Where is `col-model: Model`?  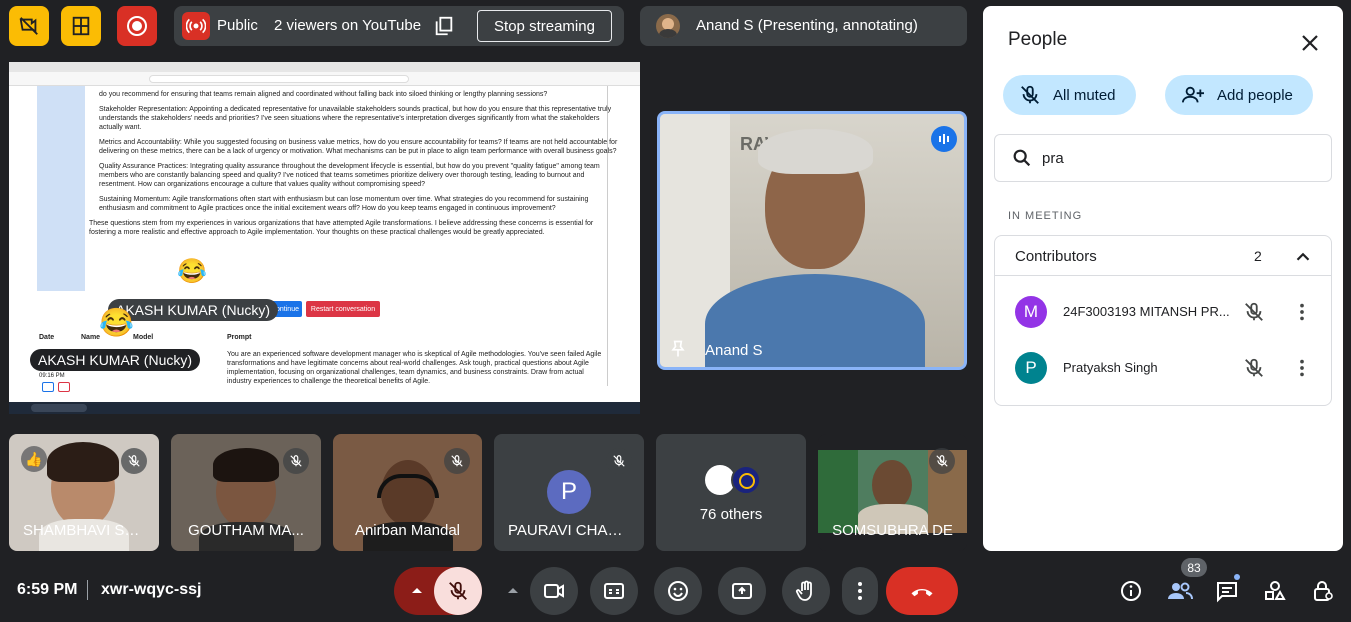
col-model: Model is located at coordinates (143, 337).